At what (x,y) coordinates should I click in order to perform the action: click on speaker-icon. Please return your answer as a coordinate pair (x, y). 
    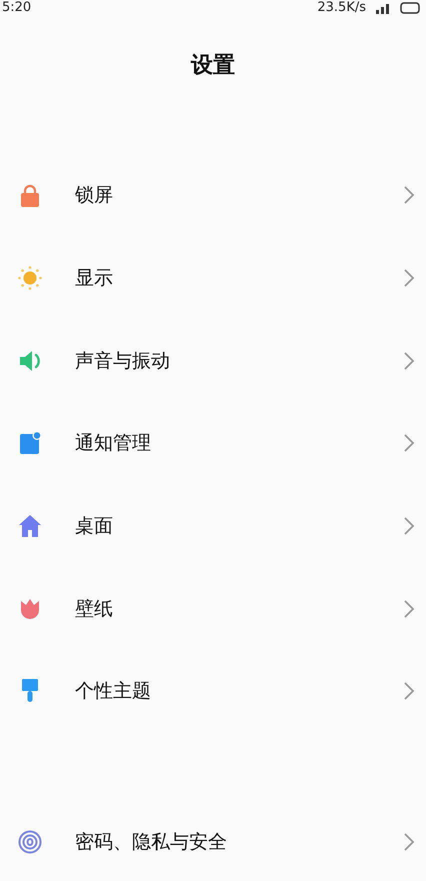
    Looking at the image, I should click on (30, 360).